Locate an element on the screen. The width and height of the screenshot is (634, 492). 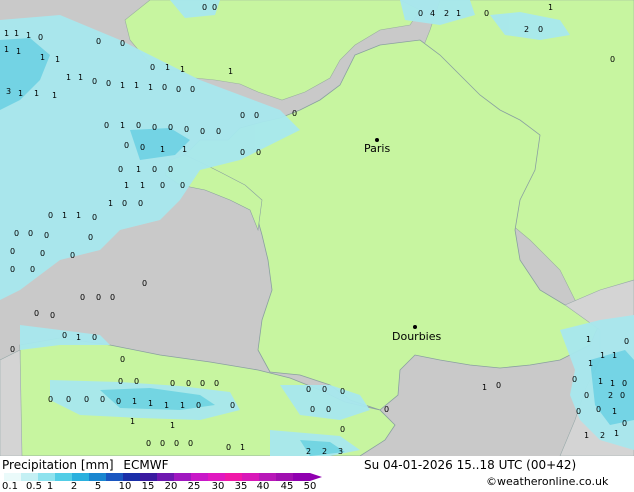
scale-tick-label: 35 is located at coordinates (241, 486).